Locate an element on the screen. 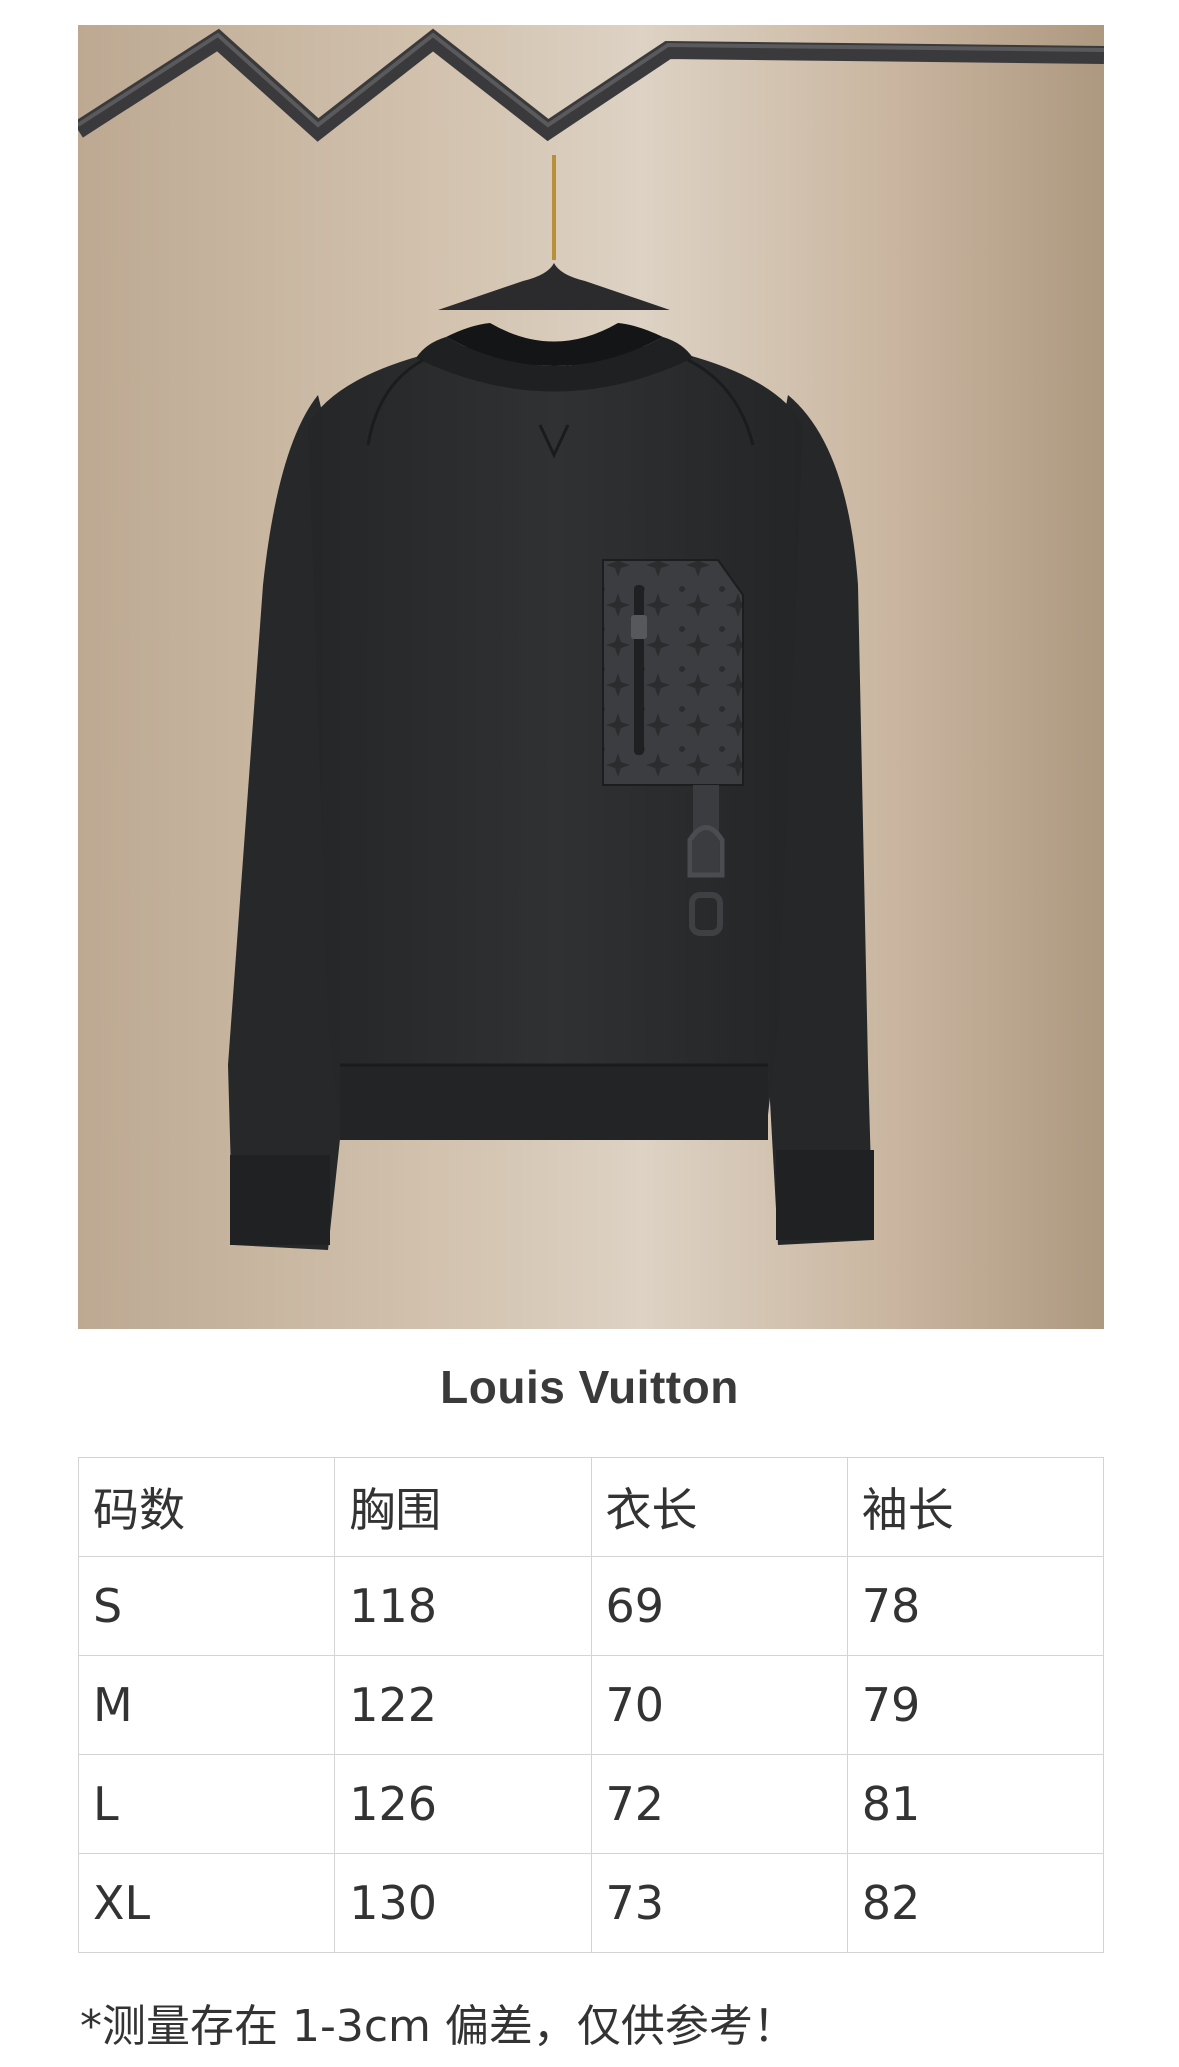 The image size is (1179, 2067). table-cell: 72 is located at coordinates (719, 1804).